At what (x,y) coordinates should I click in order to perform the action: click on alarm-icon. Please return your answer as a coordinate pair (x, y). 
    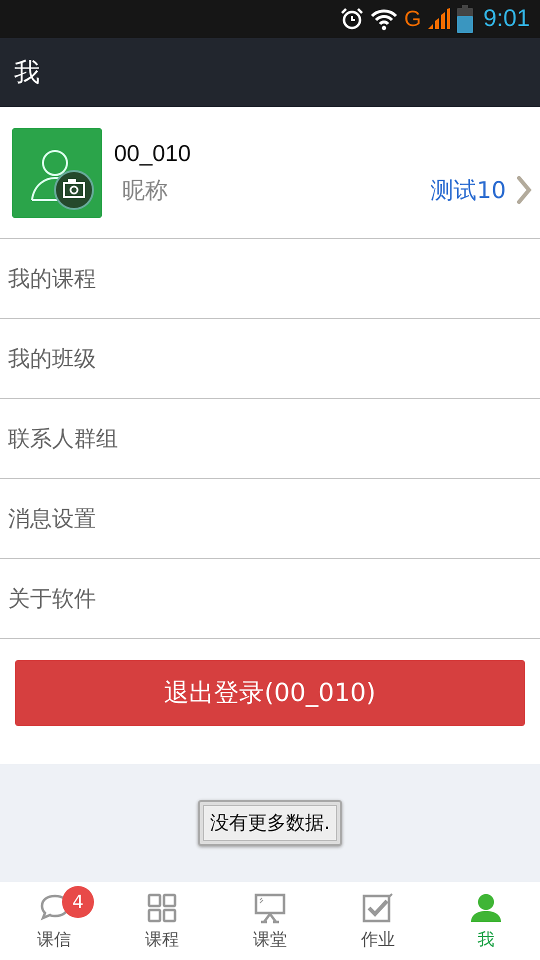
    Looking at the image, I should click on (352, 19).